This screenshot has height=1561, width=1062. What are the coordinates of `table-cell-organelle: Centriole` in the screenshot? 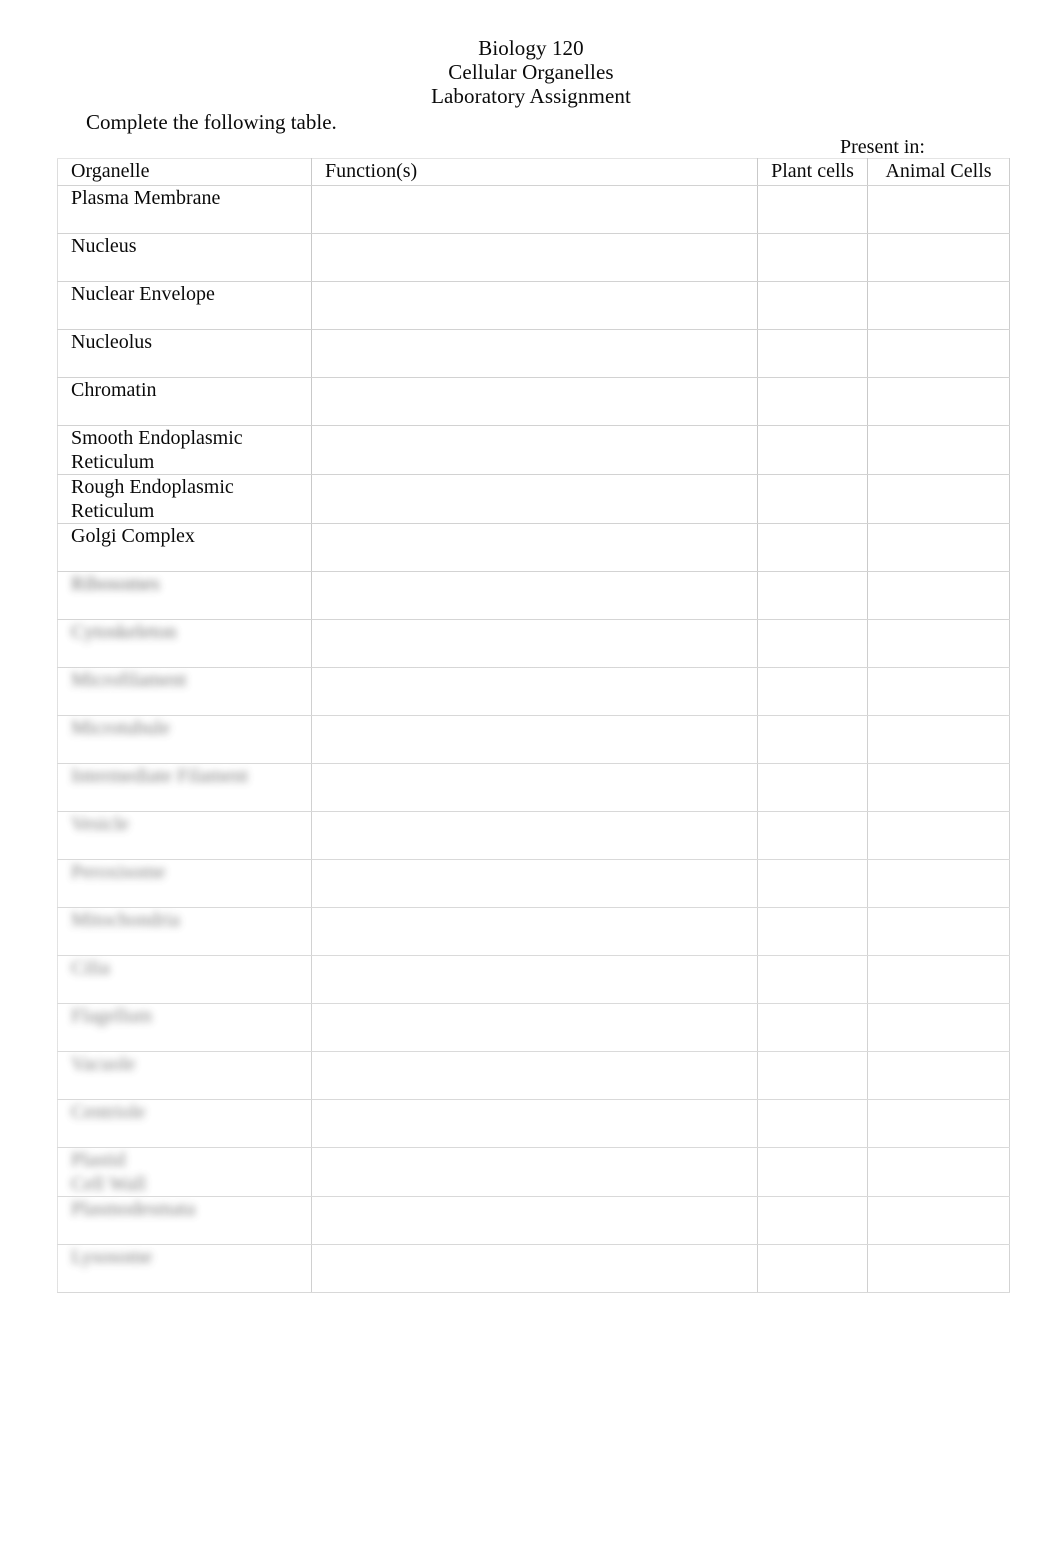 It's located at (184, 1123).